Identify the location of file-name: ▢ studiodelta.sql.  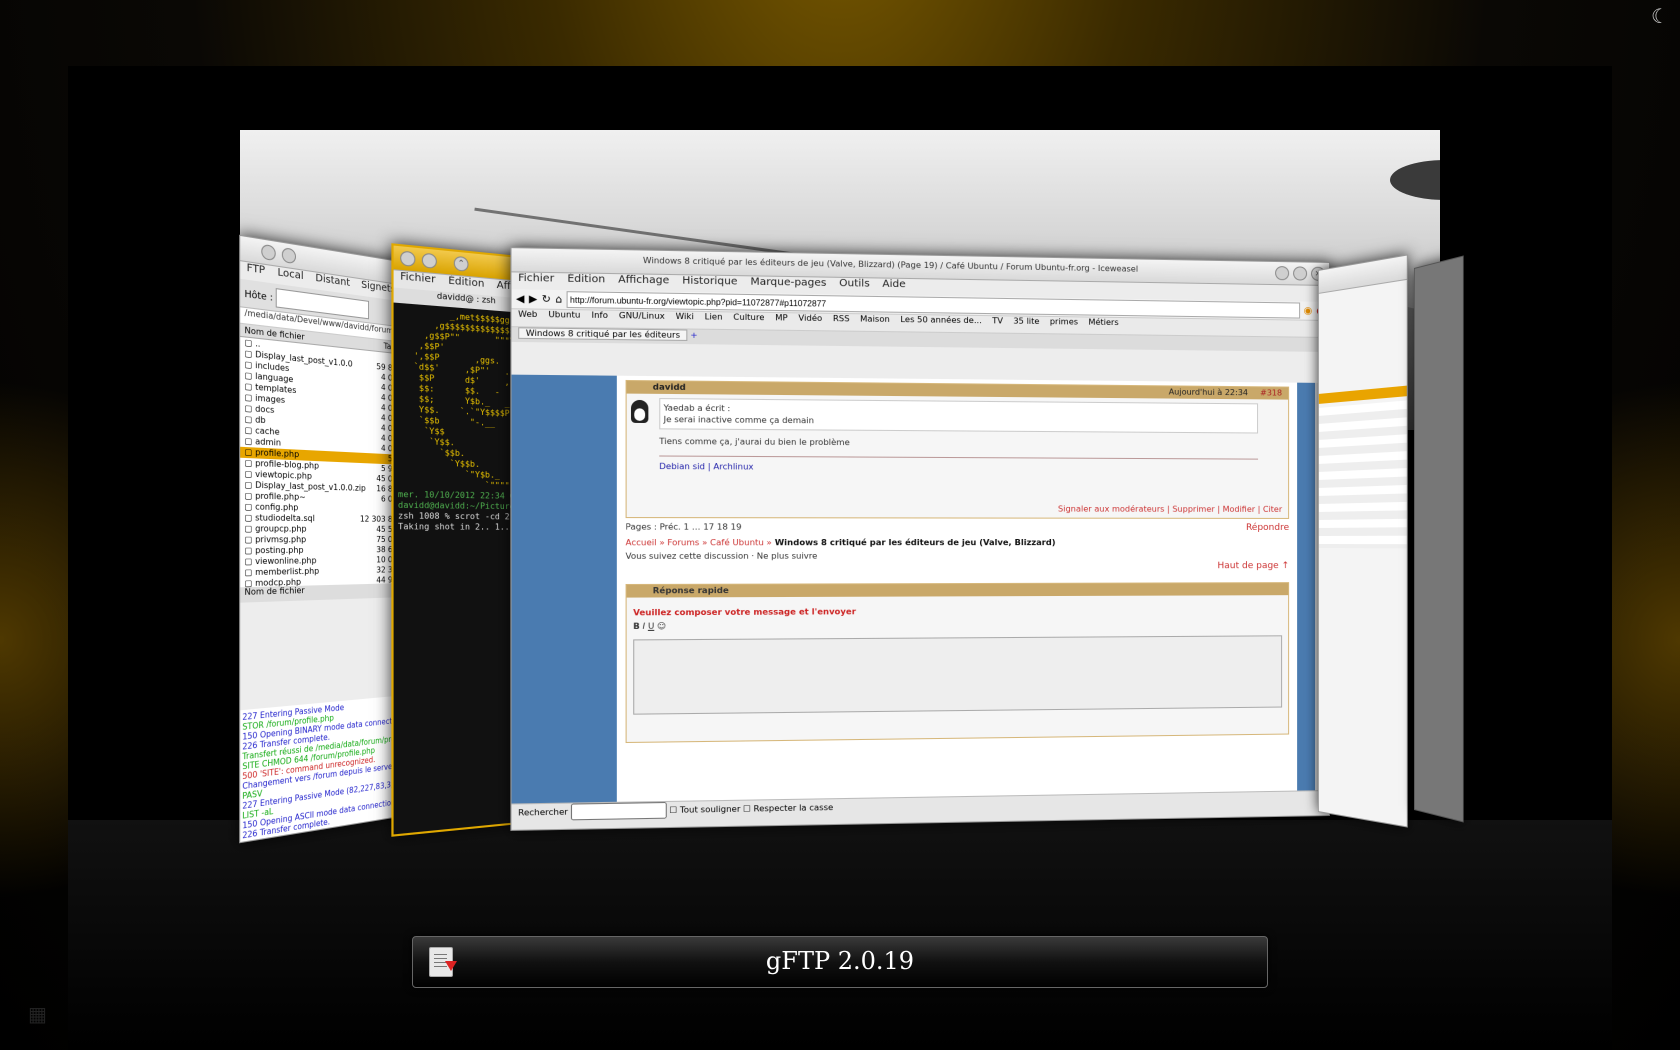
(279, 518).